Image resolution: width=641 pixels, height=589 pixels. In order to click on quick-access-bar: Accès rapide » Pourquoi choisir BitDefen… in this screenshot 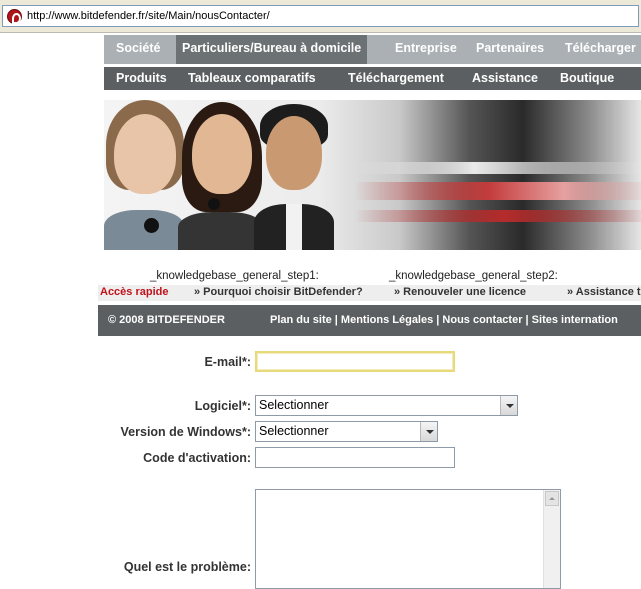, I will do `click(369, 293)`.